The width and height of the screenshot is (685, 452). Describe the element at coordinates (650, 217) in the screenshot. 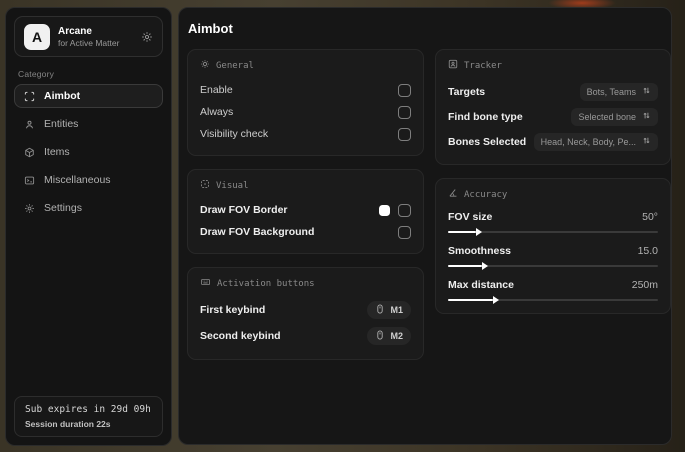

I see `slider-value: 50°` at that location.